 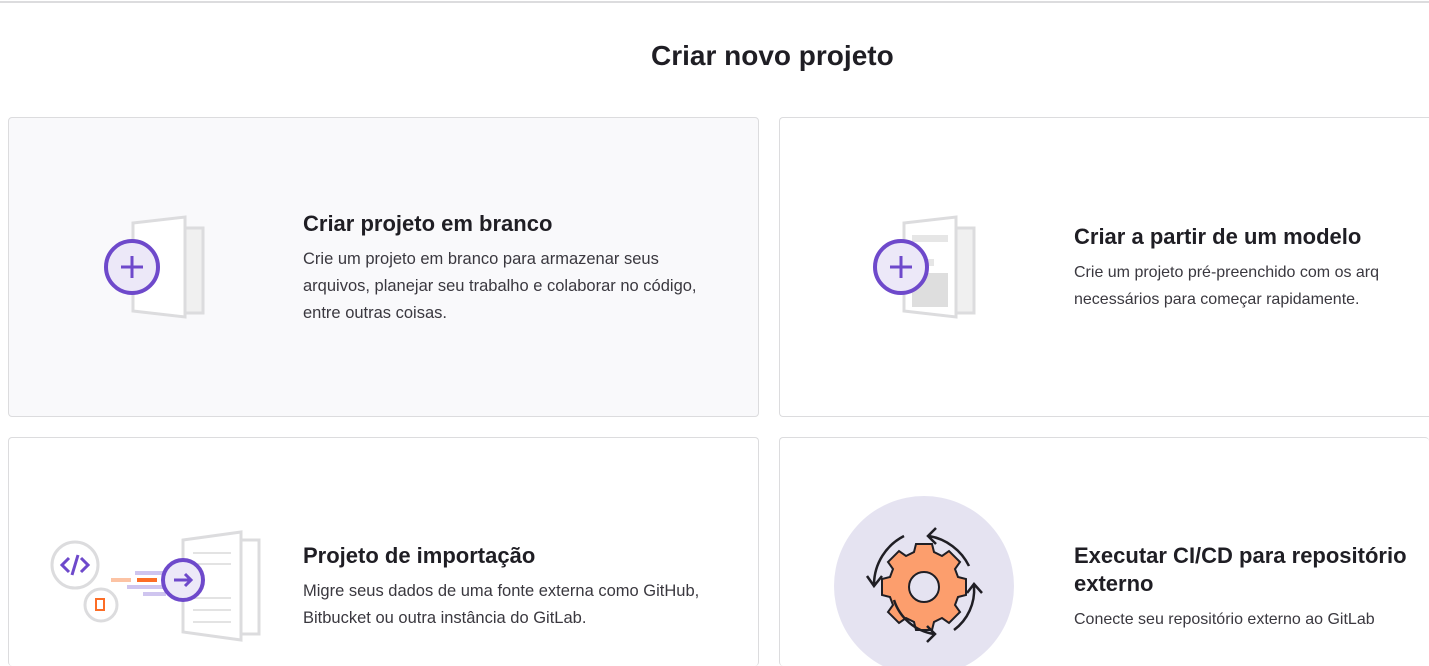 I want to click on card-title: Criar a partir de um modelo, so click(x=1218, y=236).